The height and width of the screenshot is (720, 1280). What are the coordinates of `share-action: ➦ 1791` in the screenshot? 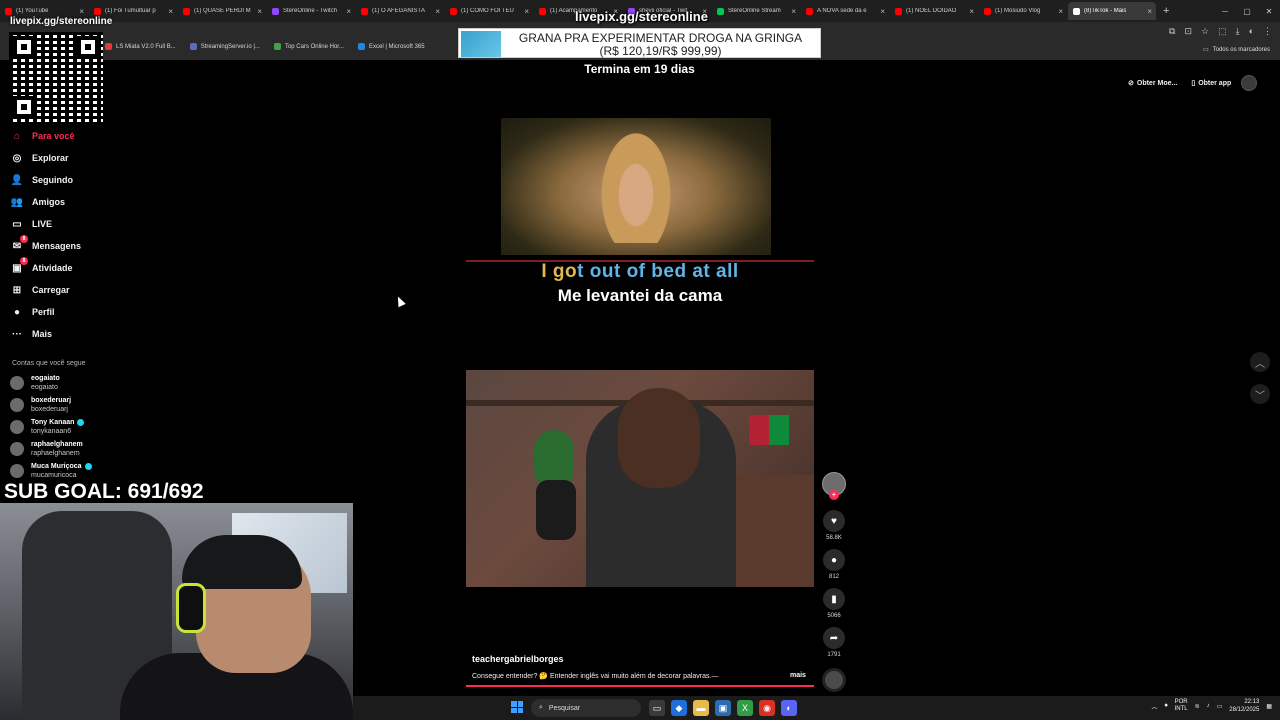 It's located at (834, 642).